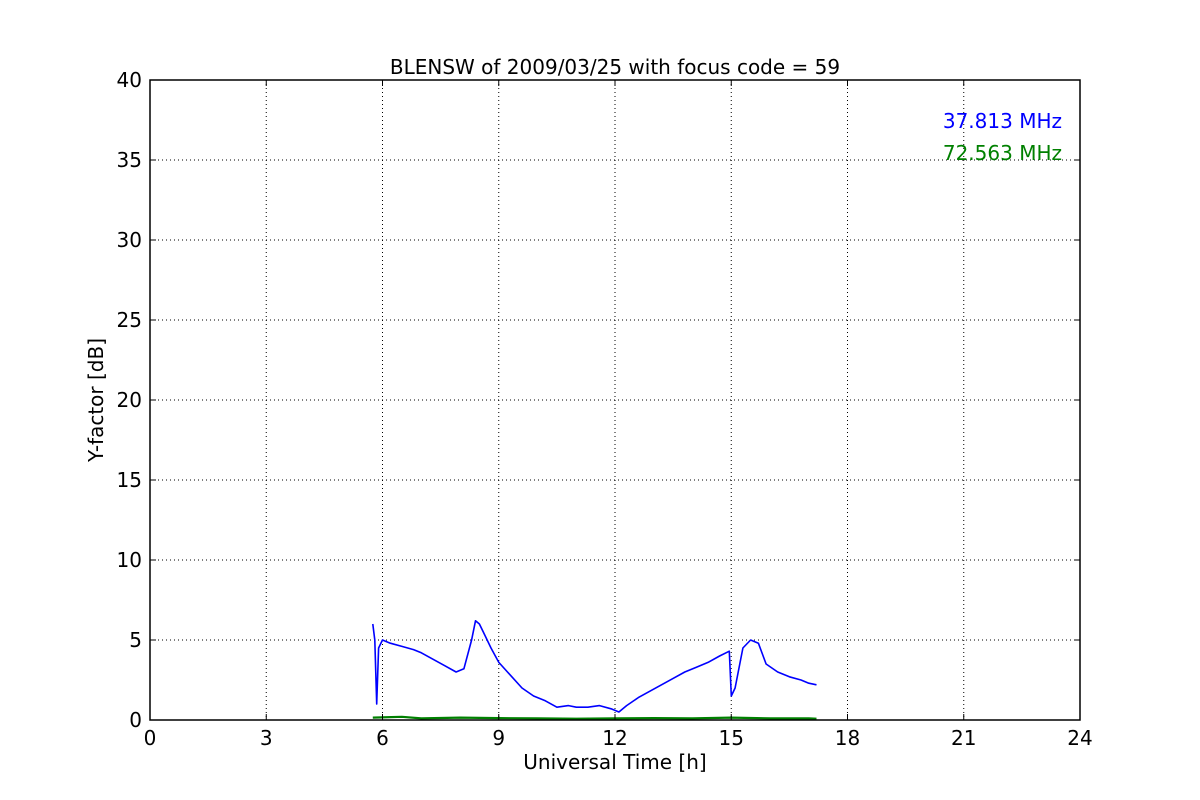 Image resolution: width=1200 pixels, height=800 pixels. What do you see at coordinates (129, 560) in the screenshot?
I see `y-tick-label: 10` at bounding box center [129, 560].